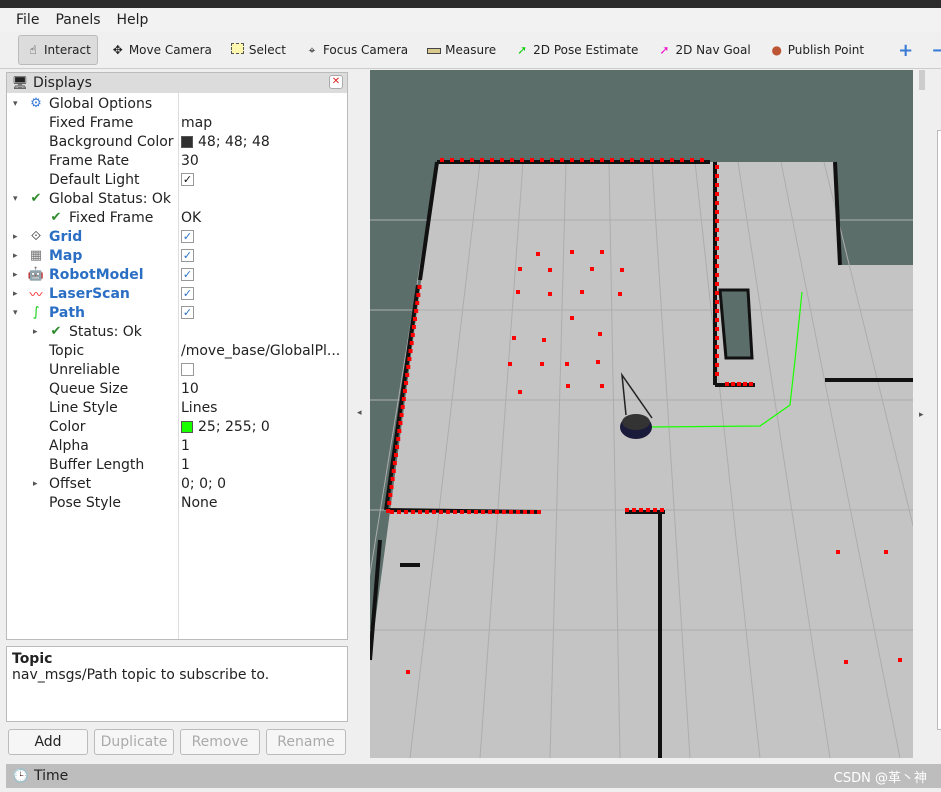 The image size is (941, 792). What do you see at coordinates (196, 123) in the screenshot?
I see `row-value: map` at bounding box center [196, 123].